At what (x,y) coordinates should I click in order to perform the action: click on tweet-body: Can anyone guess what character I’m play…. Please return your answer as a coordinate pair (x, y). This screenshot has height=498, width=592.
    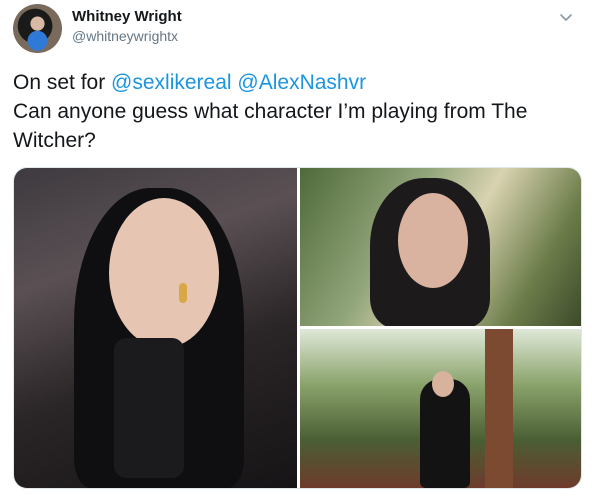
    Looking at the image, I should click on (270, 126).